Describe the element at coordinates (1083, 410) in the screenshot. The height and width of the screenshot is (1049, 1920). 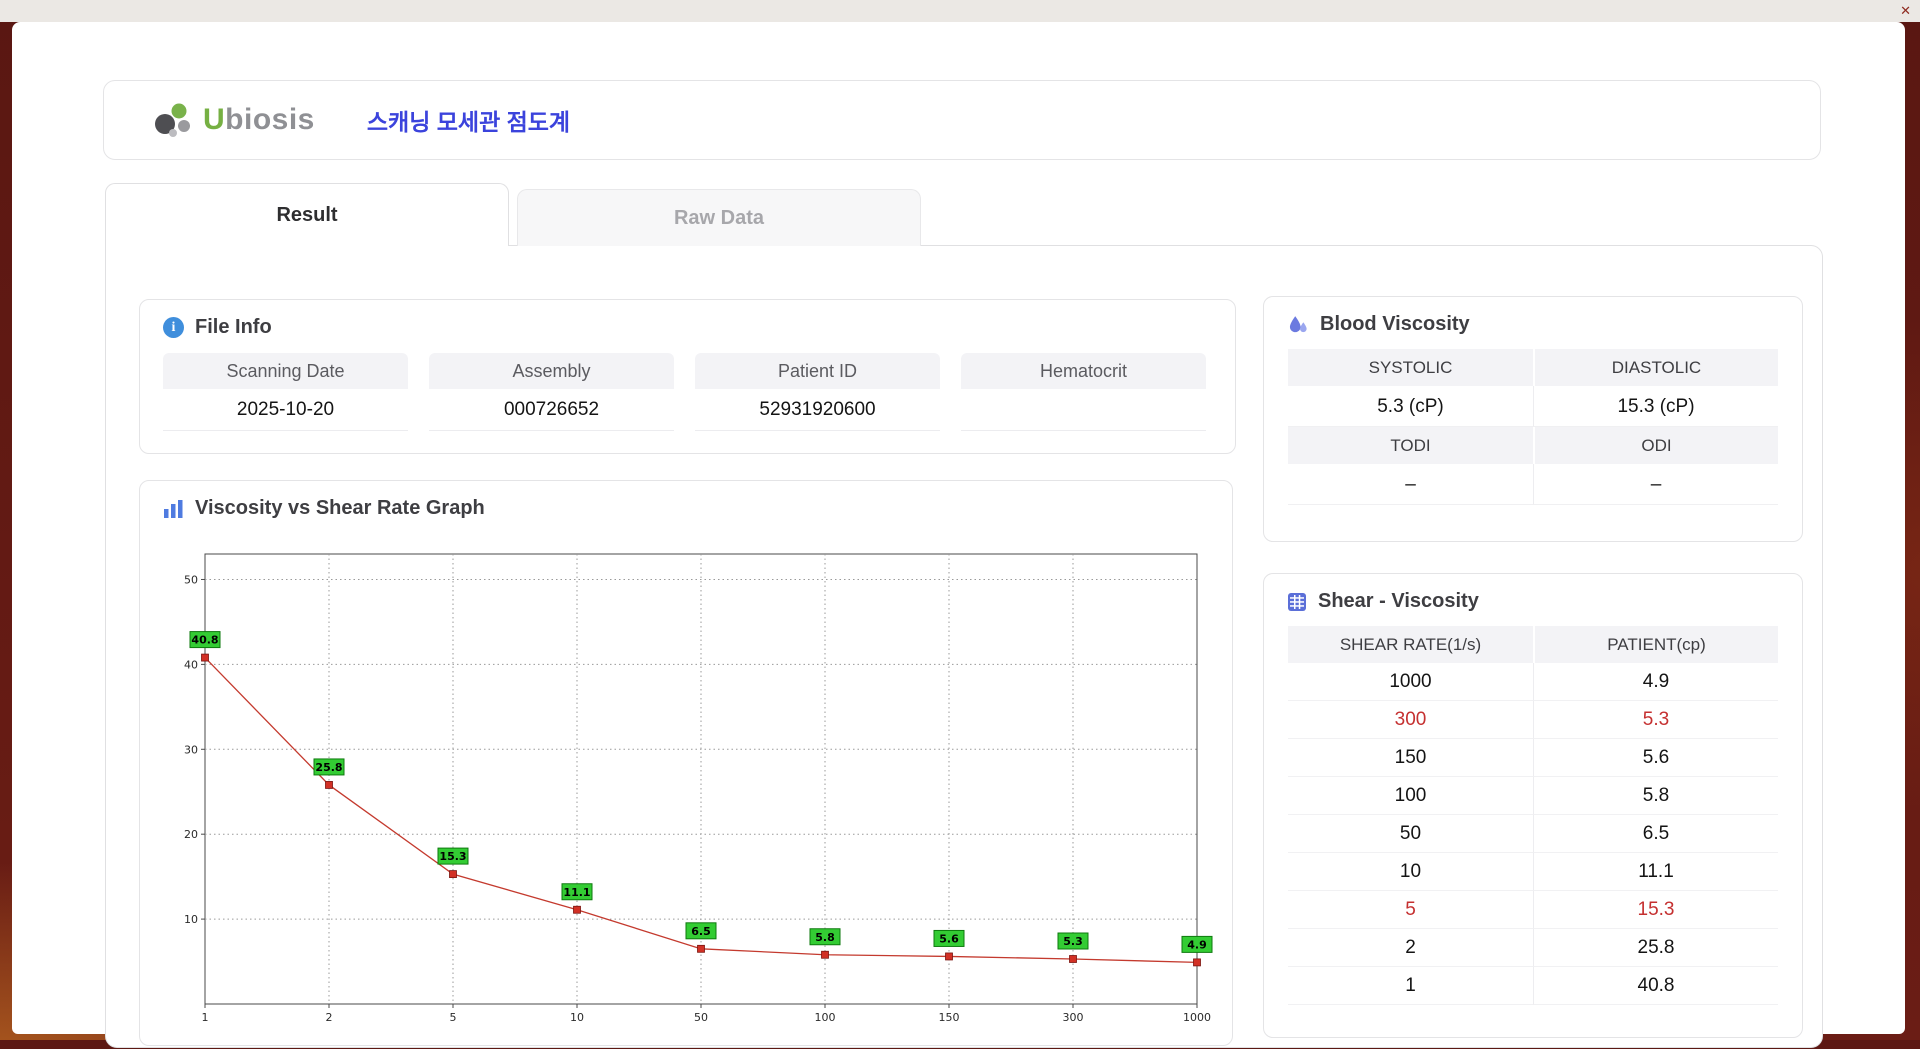
I see `field-value` at that location.